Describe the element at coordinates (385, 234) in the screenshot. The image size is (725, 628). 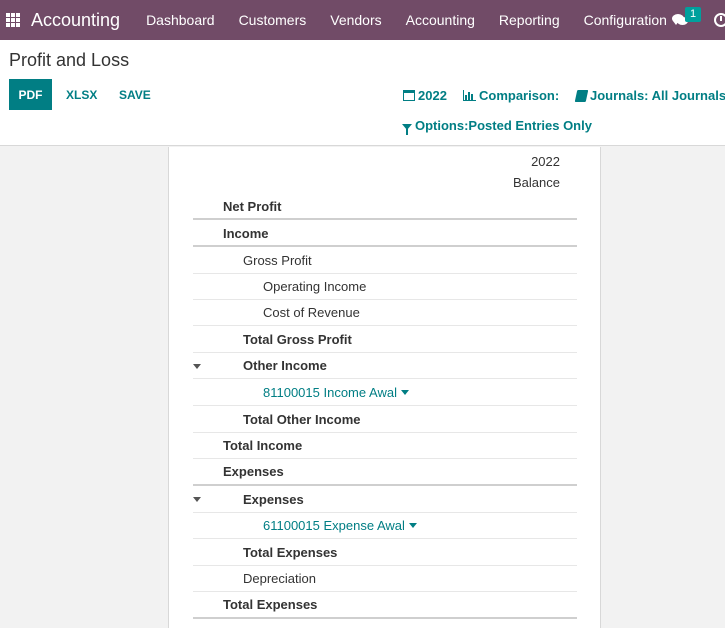
I see `report-line-income: Income` at that location.